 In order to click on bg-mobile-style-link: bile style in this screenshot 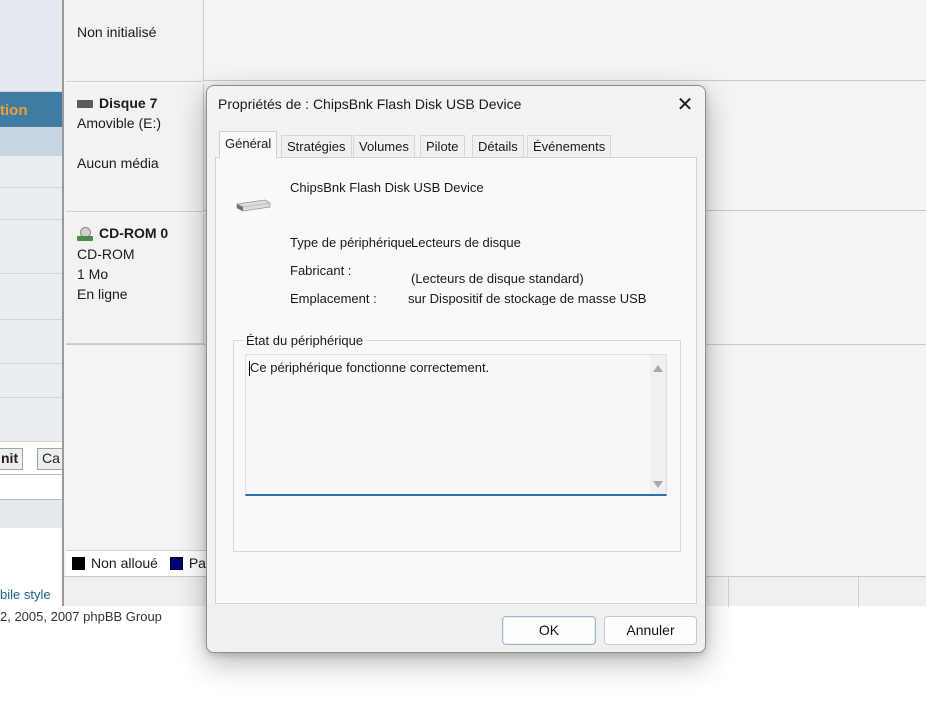, I will do `click(25, 594)`.